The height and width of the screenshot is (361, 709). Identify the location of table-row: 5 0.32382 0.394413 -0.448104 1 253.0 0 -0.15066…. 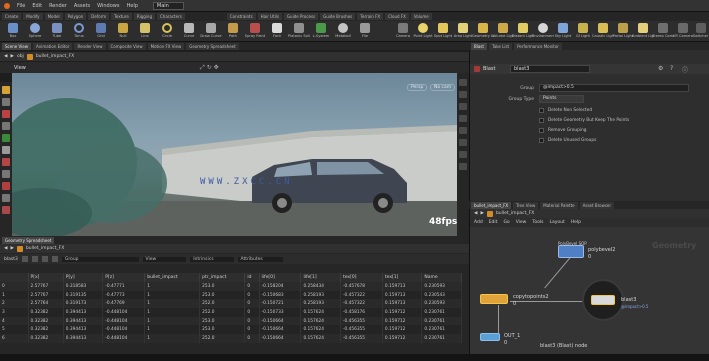
(231, 330).